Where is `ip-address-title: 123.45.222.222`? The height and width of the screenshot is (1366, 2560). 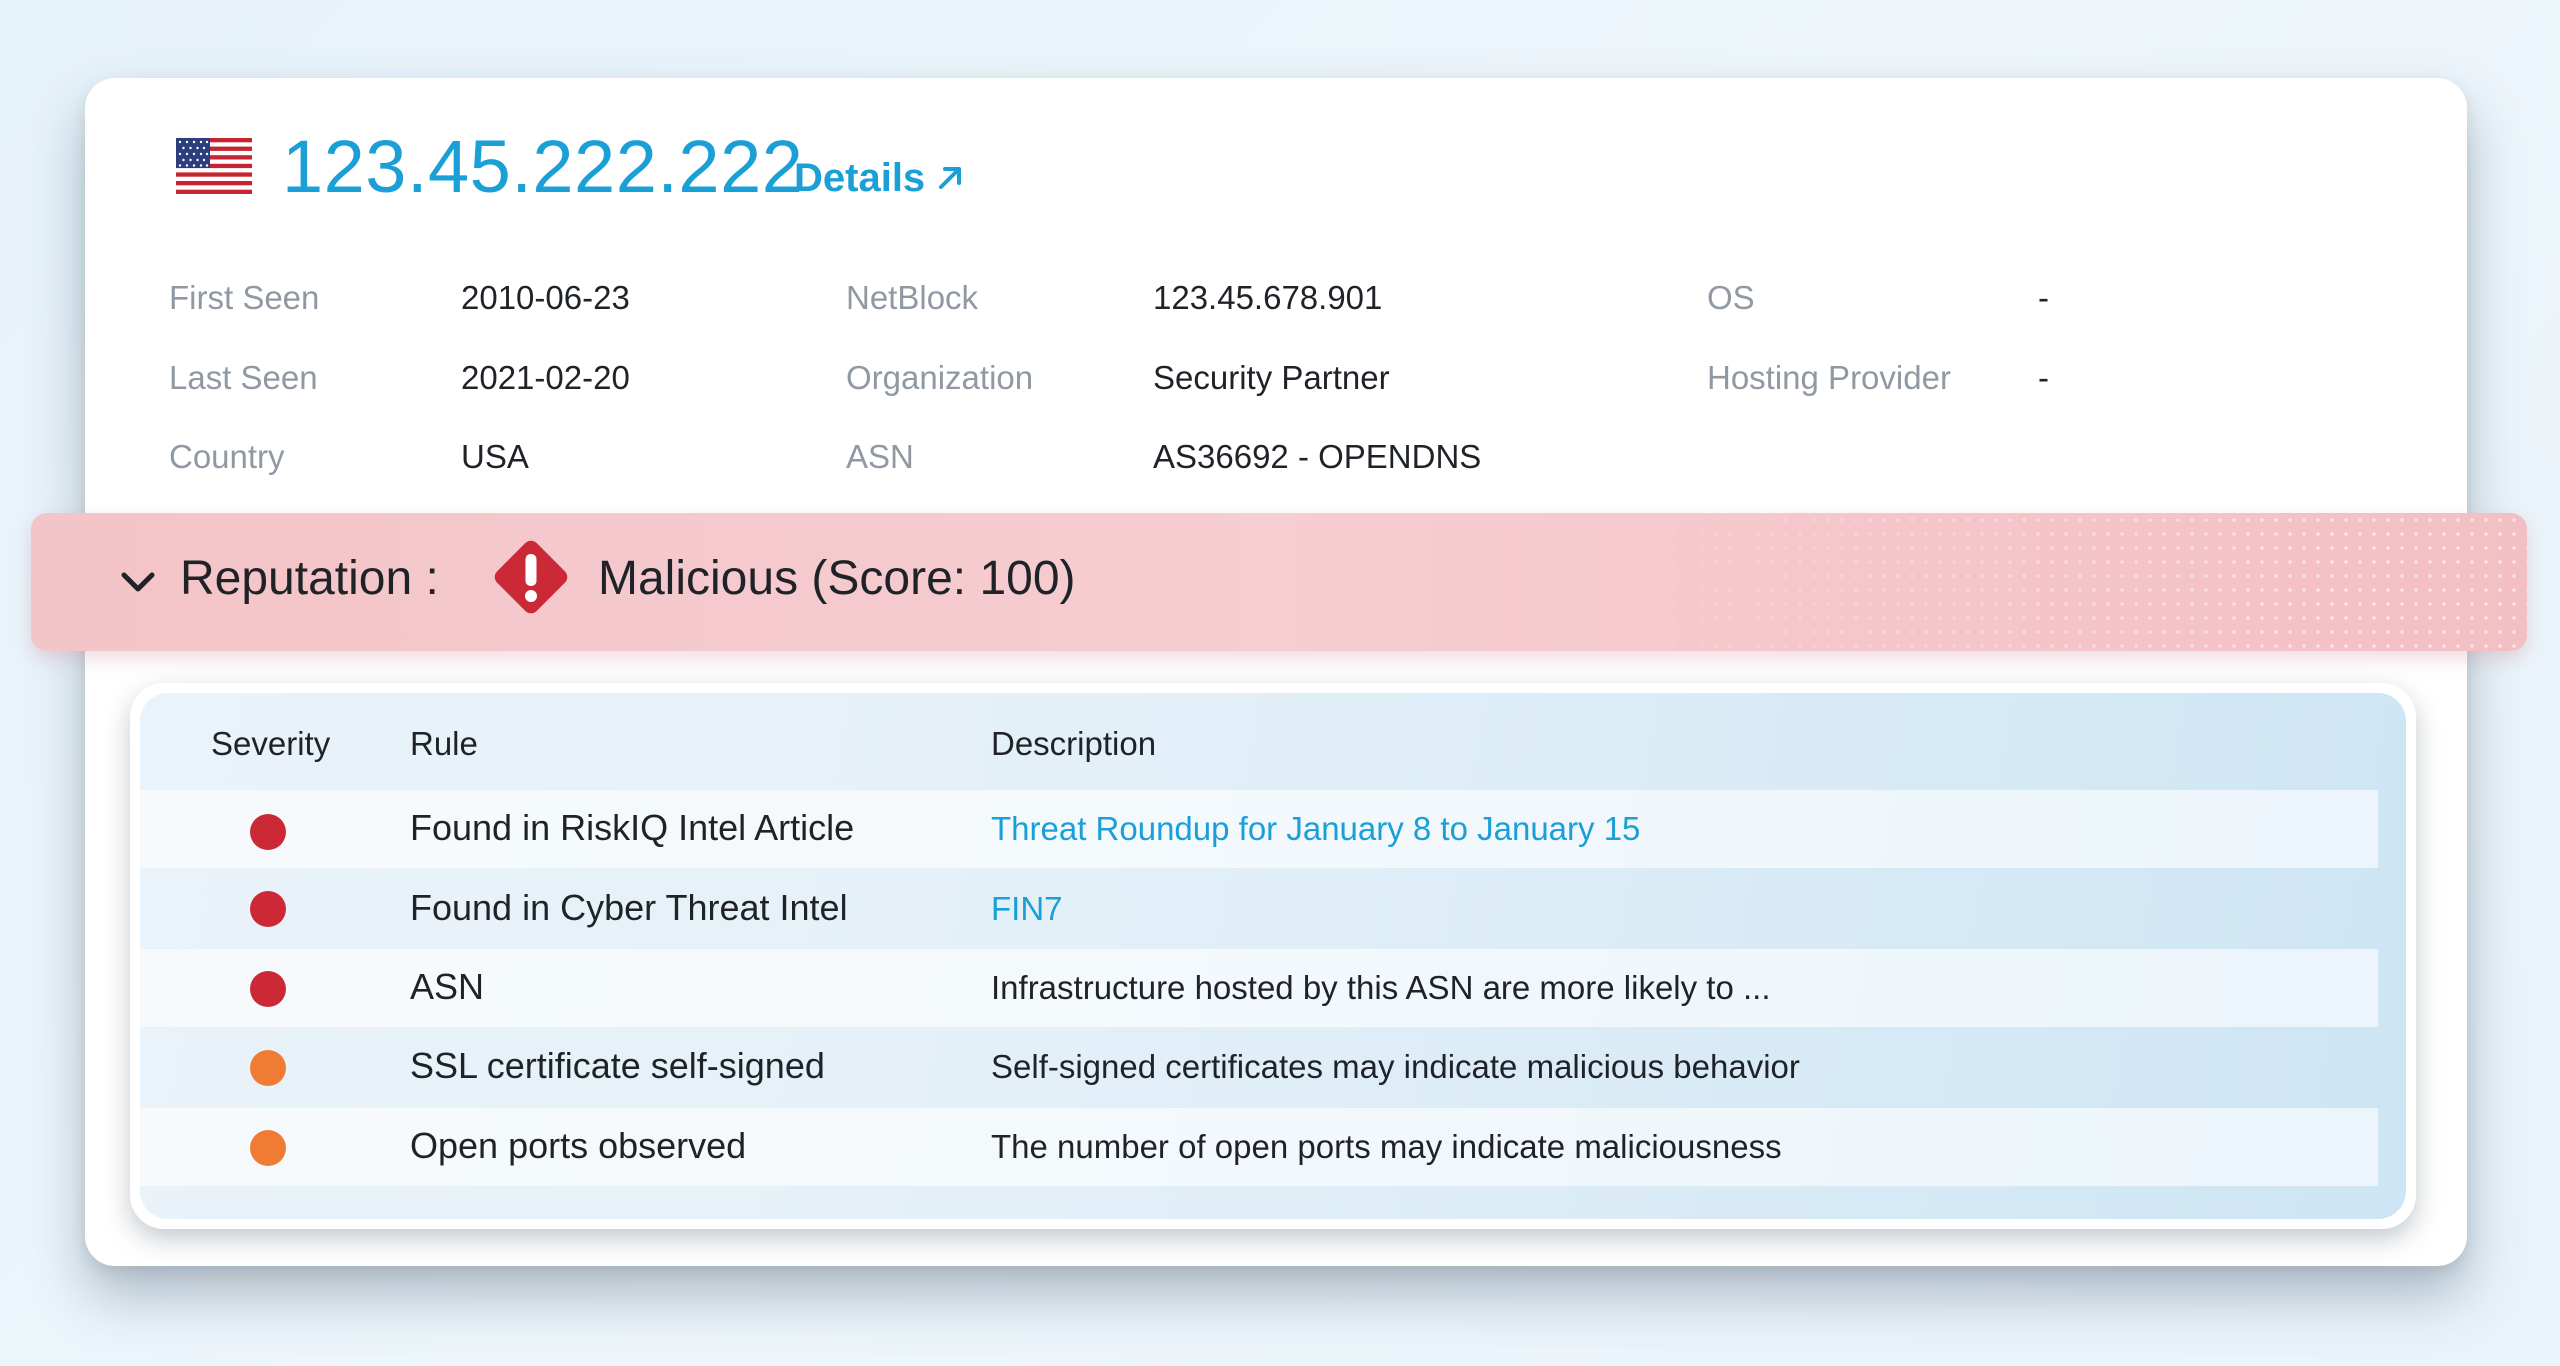 ip-address-title: 123.45.222.222 is located at coordinates (543, 166).